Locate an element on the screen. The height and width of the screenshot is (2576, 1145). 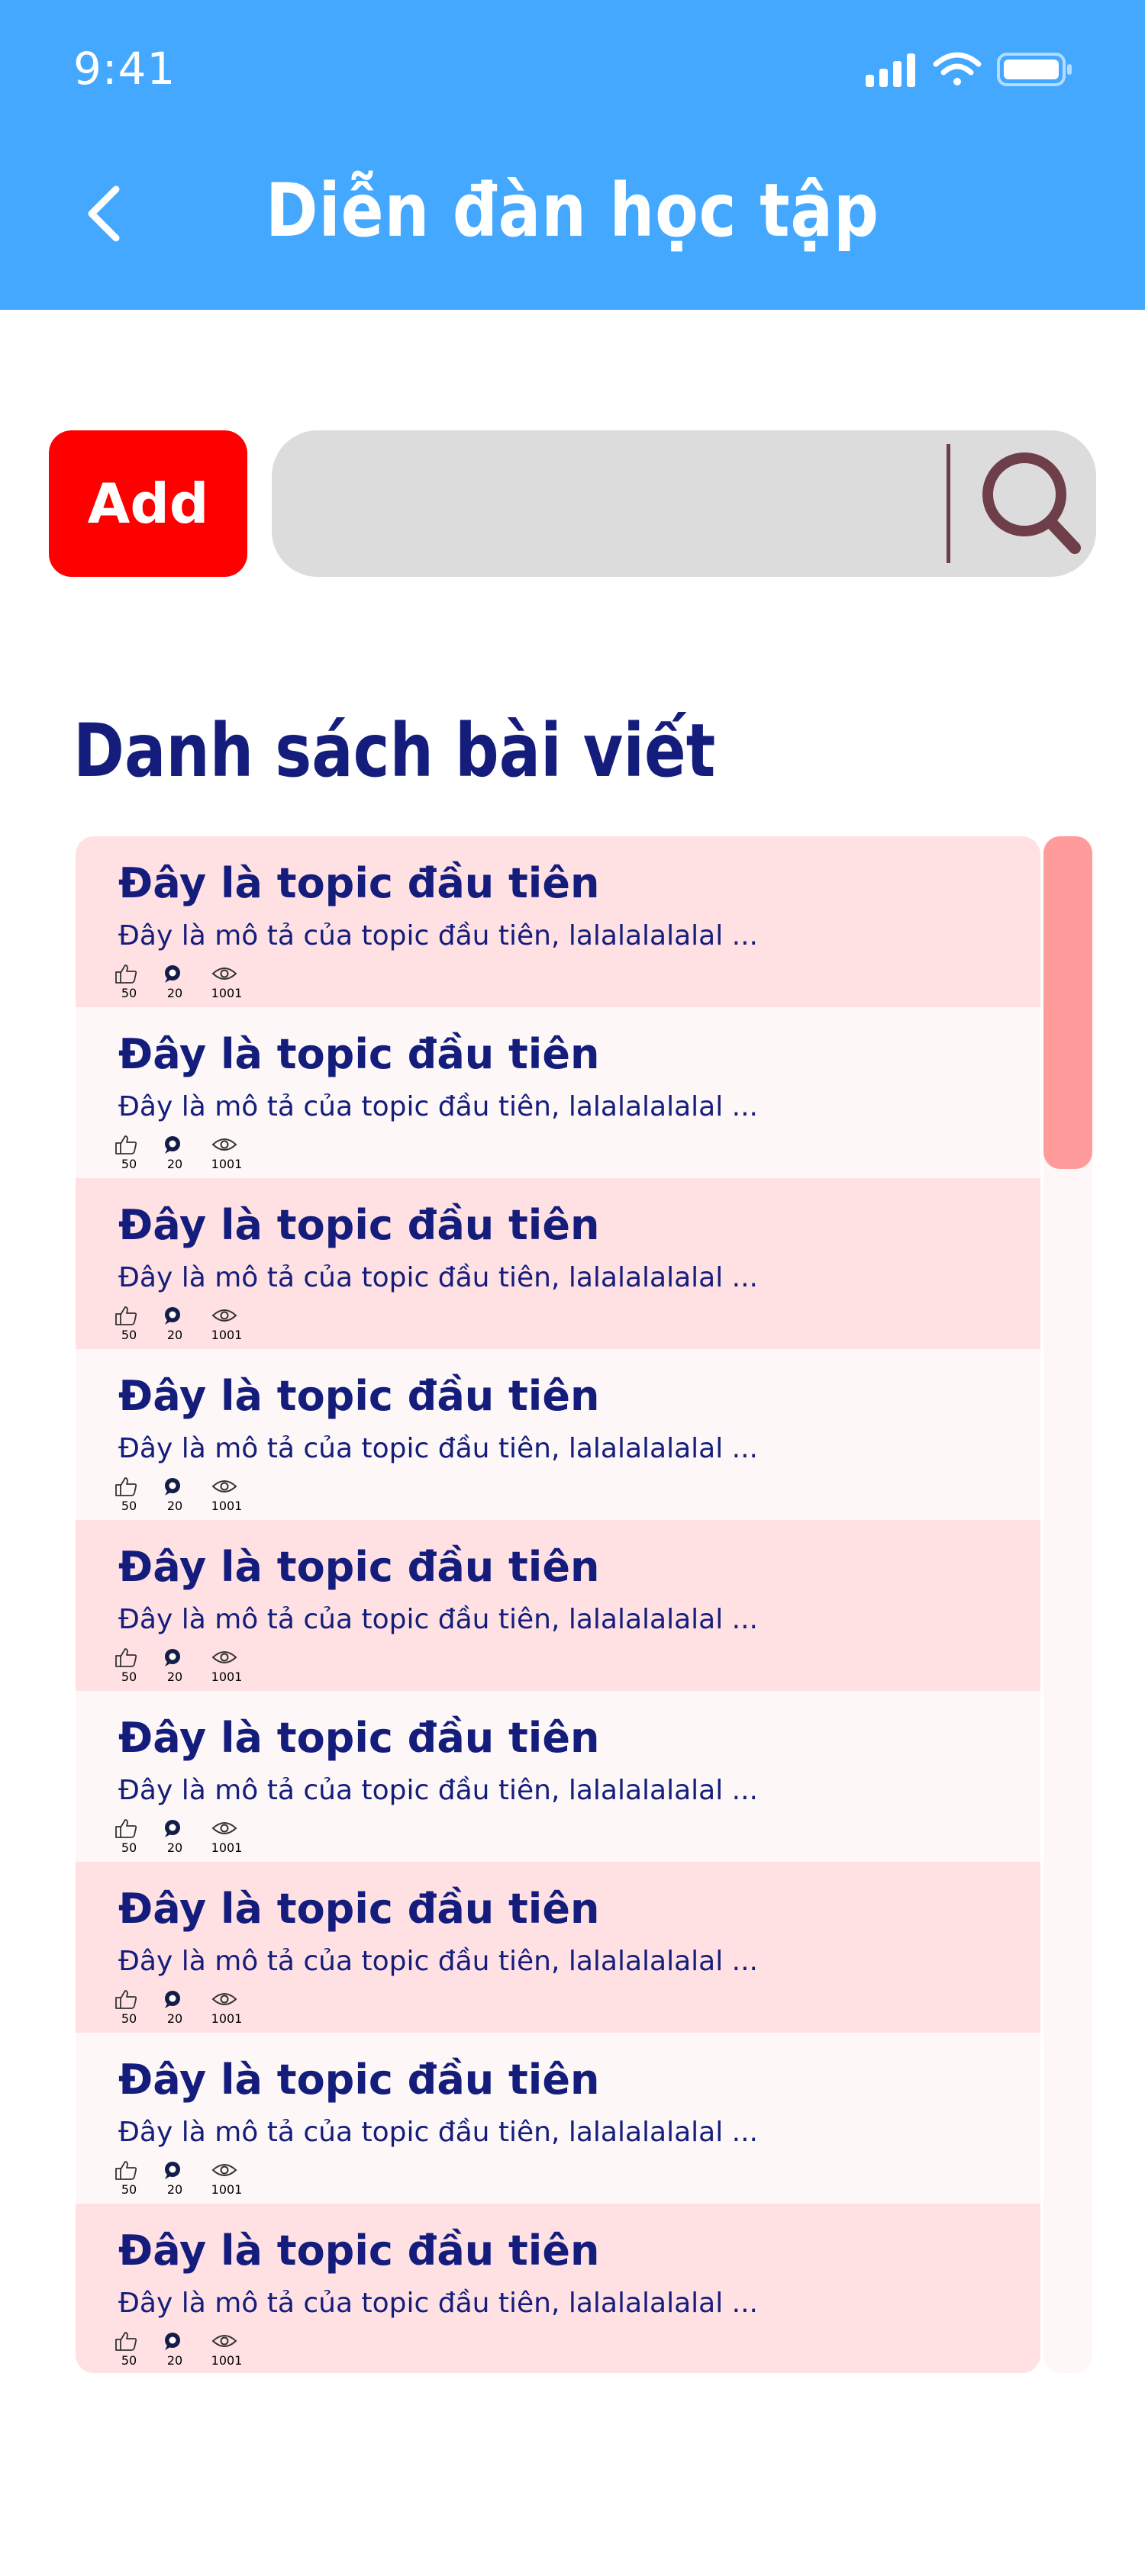
add-button: Add is located at coordinates (148, 503).